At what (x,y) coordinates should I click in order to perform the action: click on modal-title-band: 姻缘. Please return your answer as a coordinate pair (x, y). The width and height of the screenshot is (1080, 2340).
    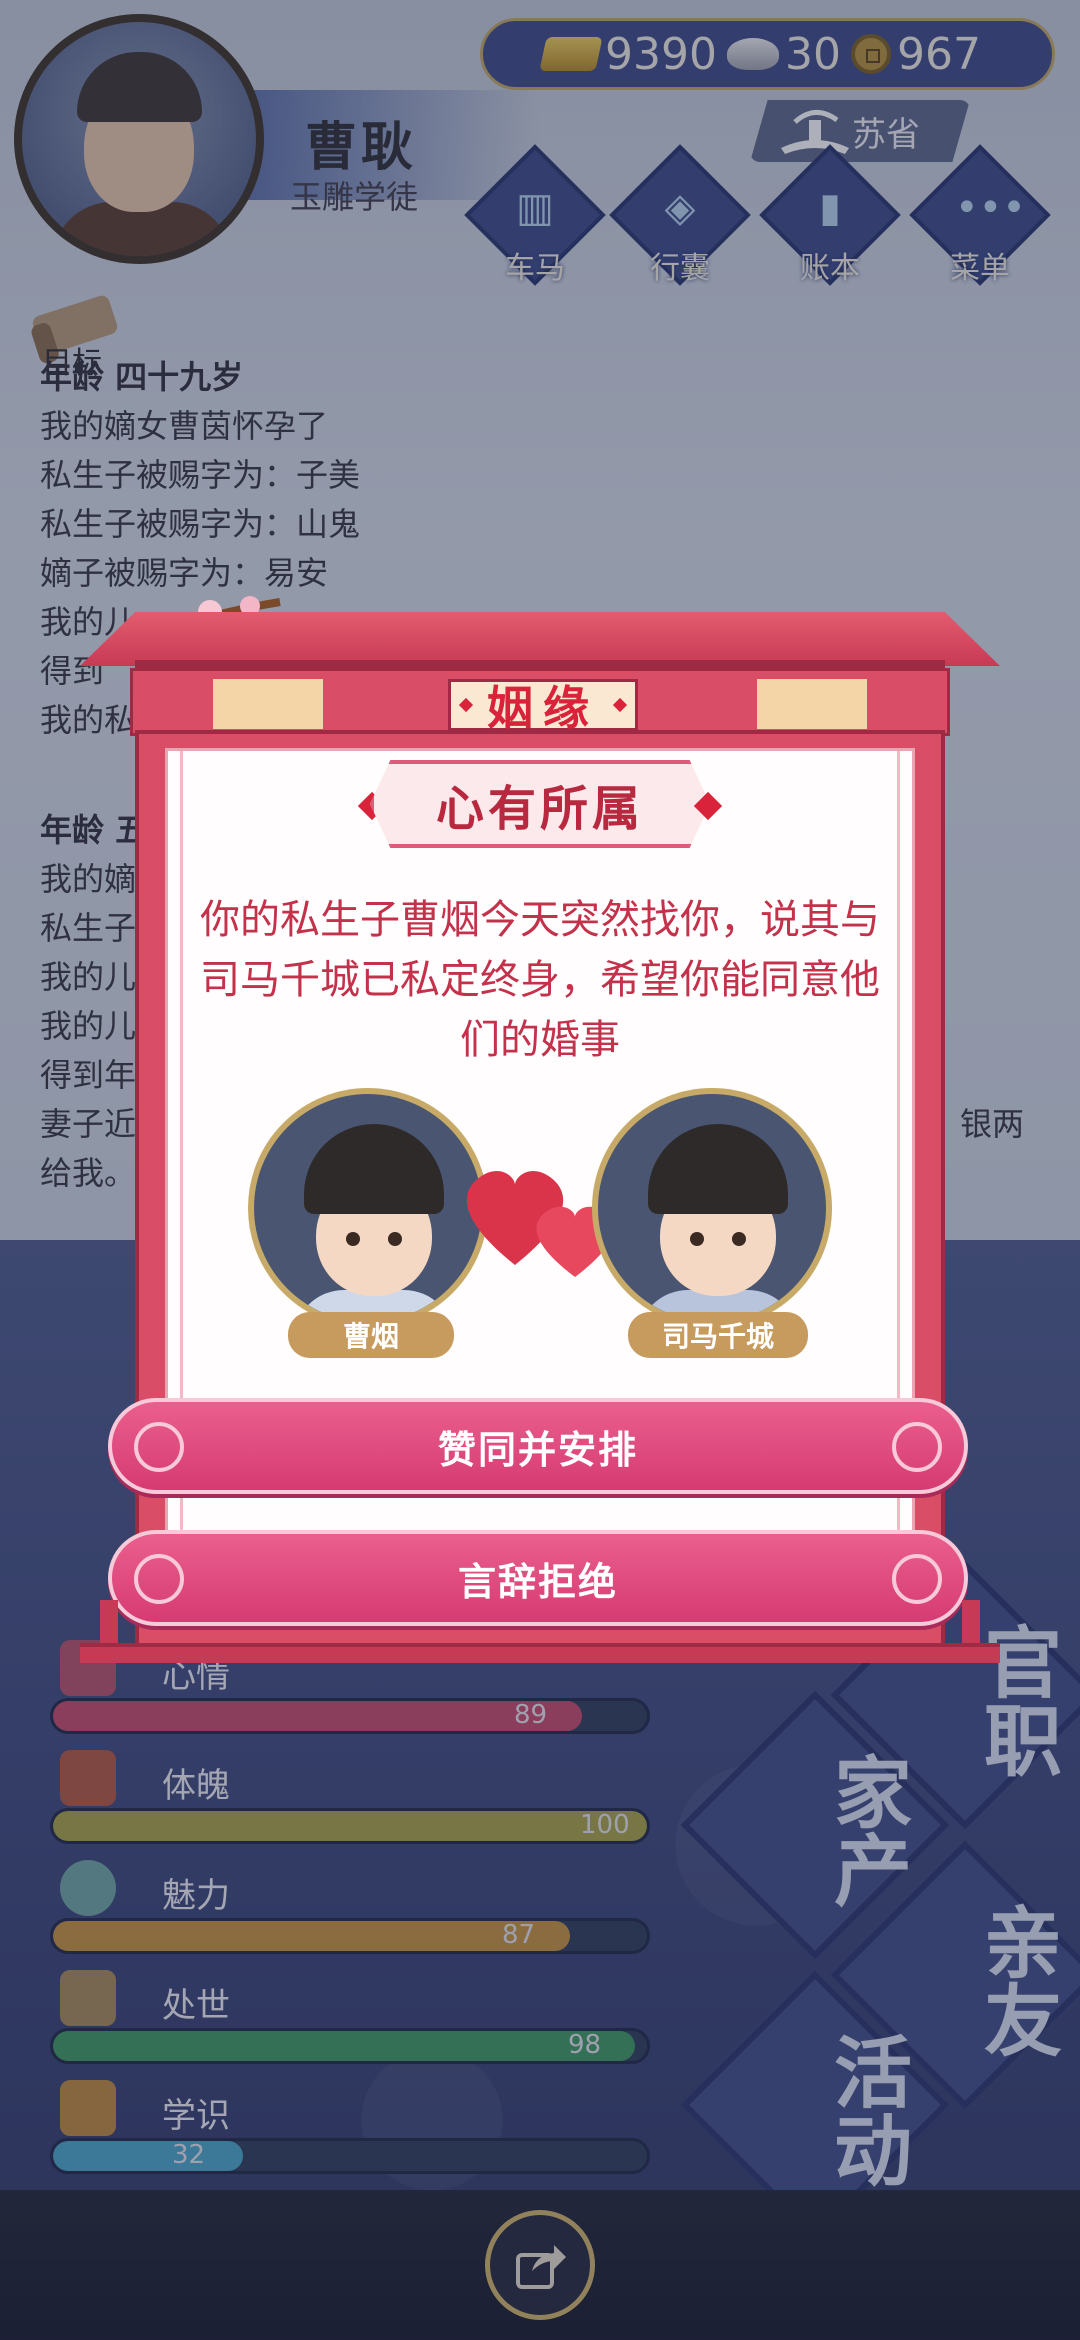
    Looking at the image, I should click on (540, 702).